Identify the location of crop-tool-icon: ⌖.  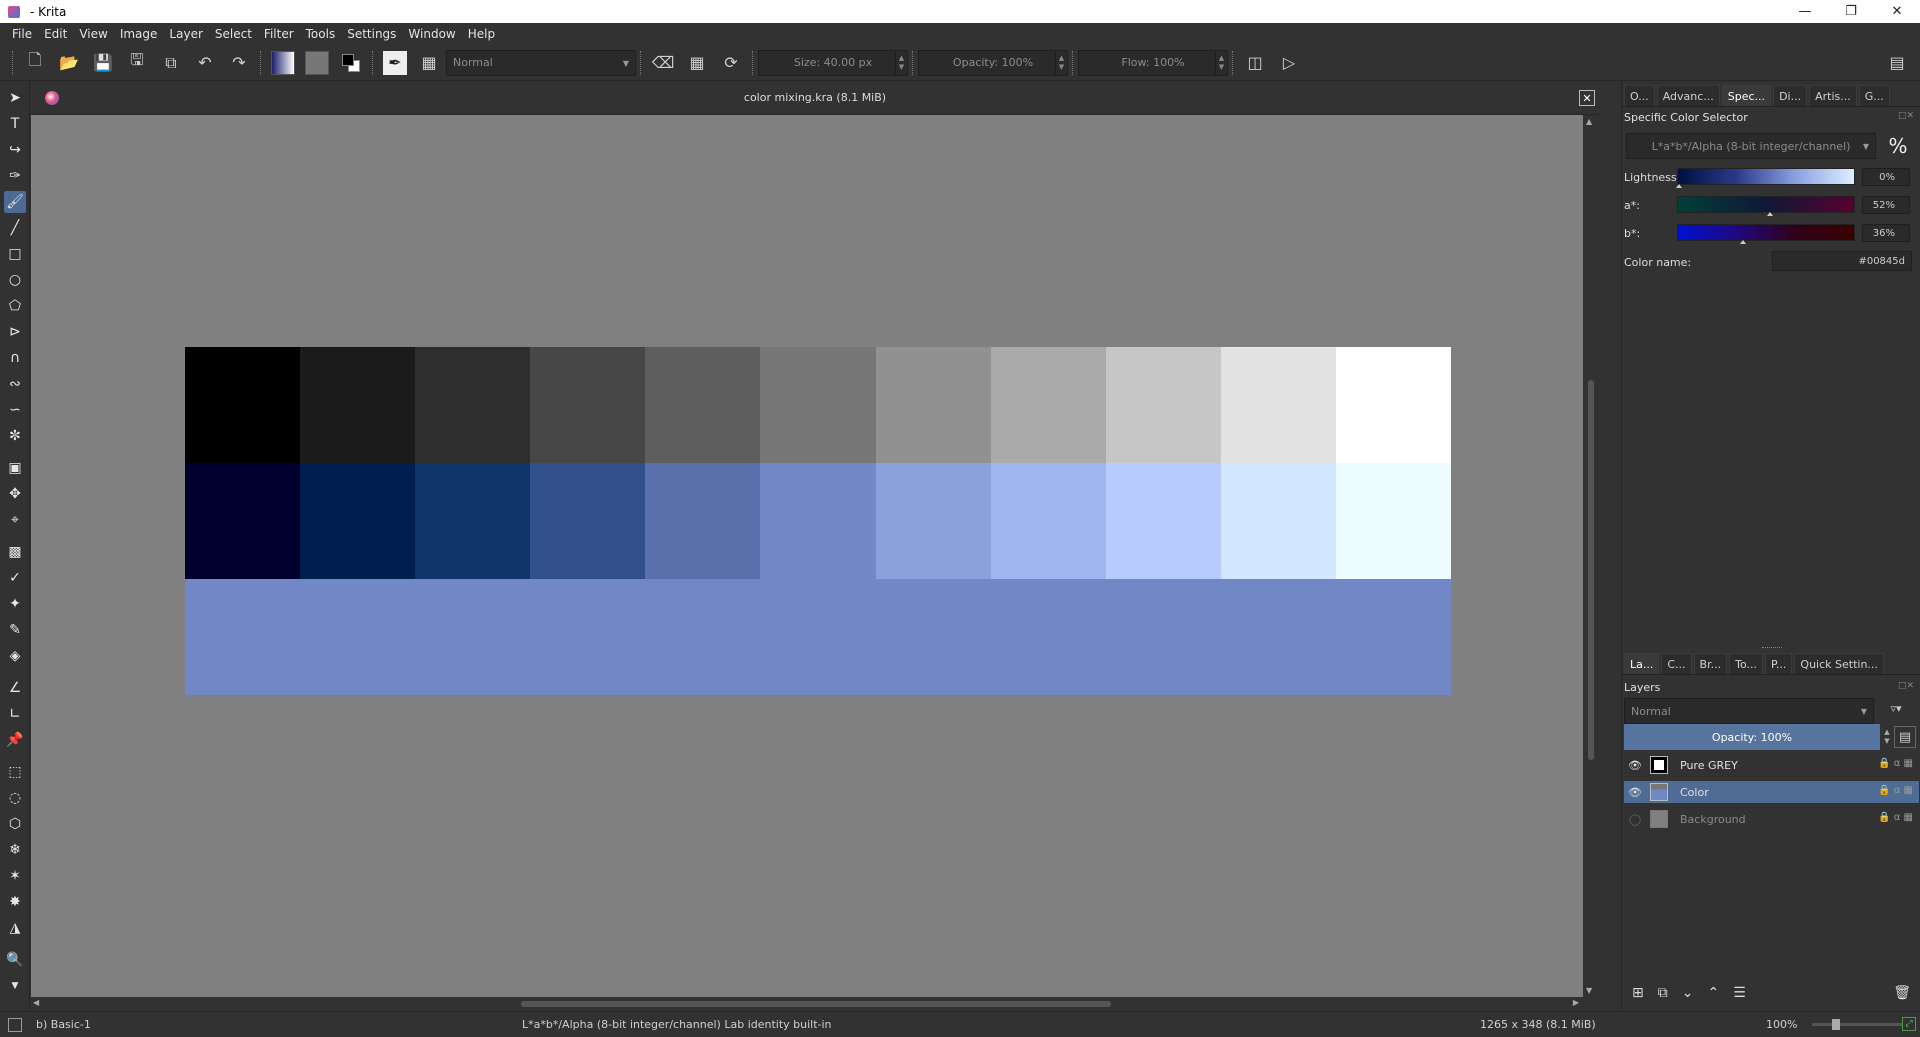
(15, 520).